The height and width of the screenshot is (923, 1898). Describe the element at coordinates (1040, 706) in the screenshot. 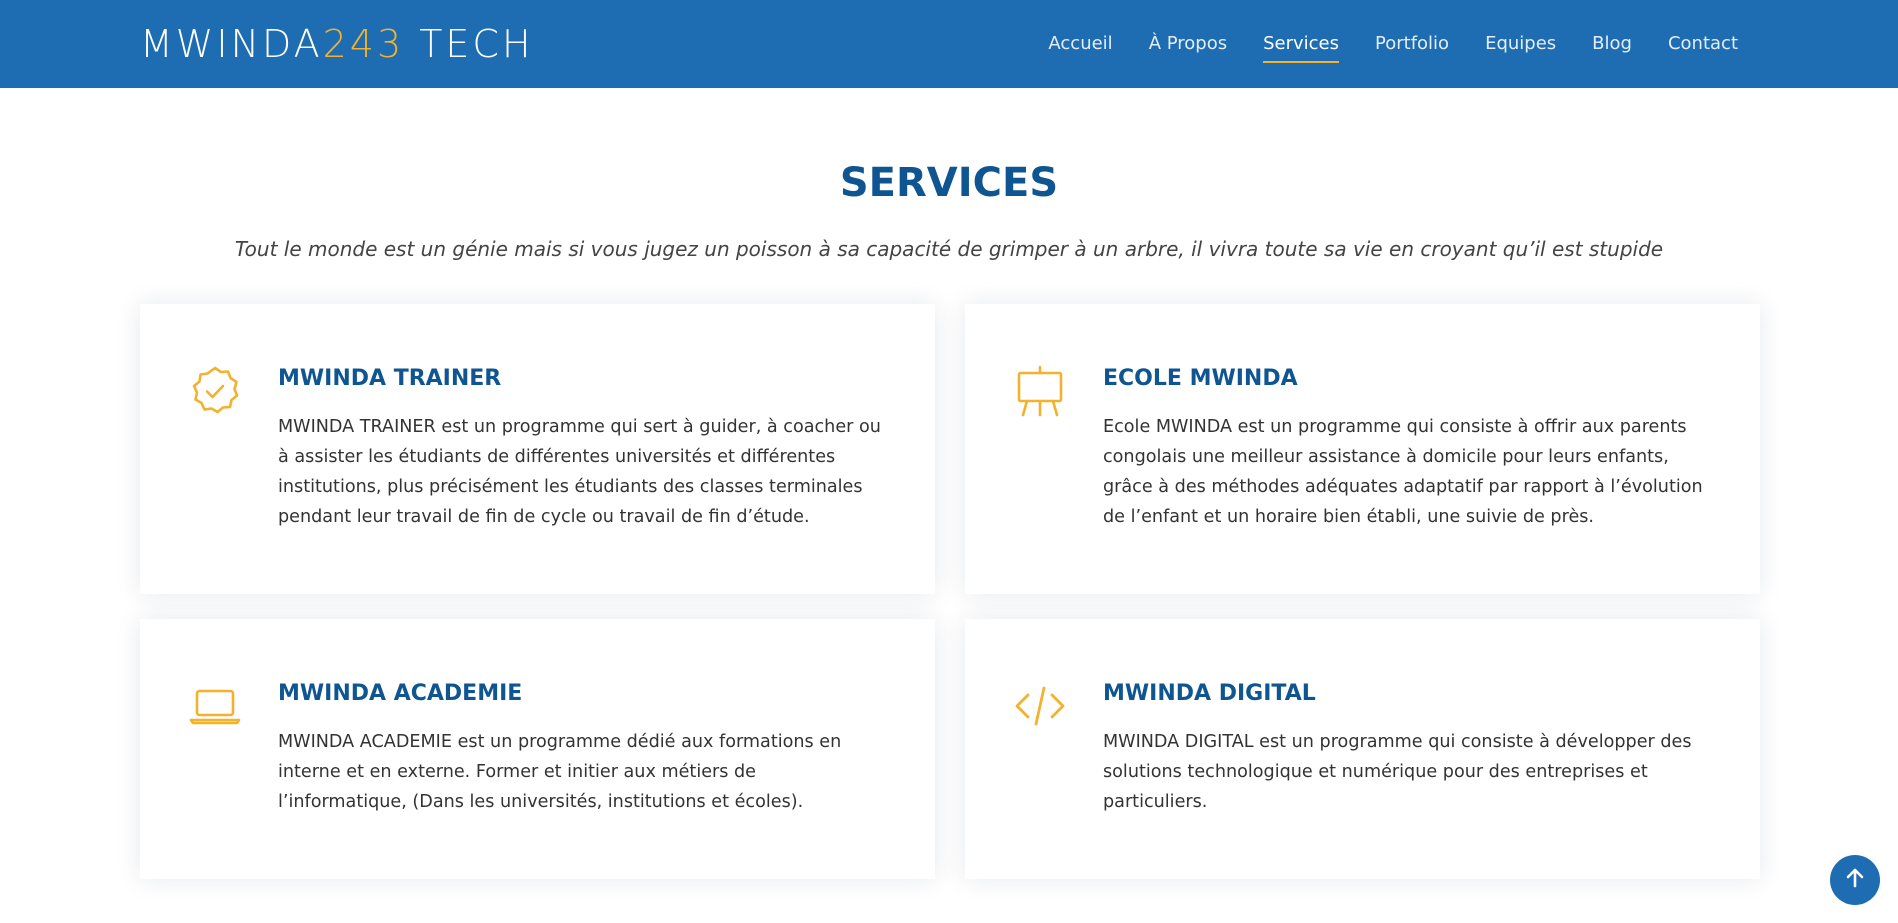

I see `code-slash-icon` at that location.